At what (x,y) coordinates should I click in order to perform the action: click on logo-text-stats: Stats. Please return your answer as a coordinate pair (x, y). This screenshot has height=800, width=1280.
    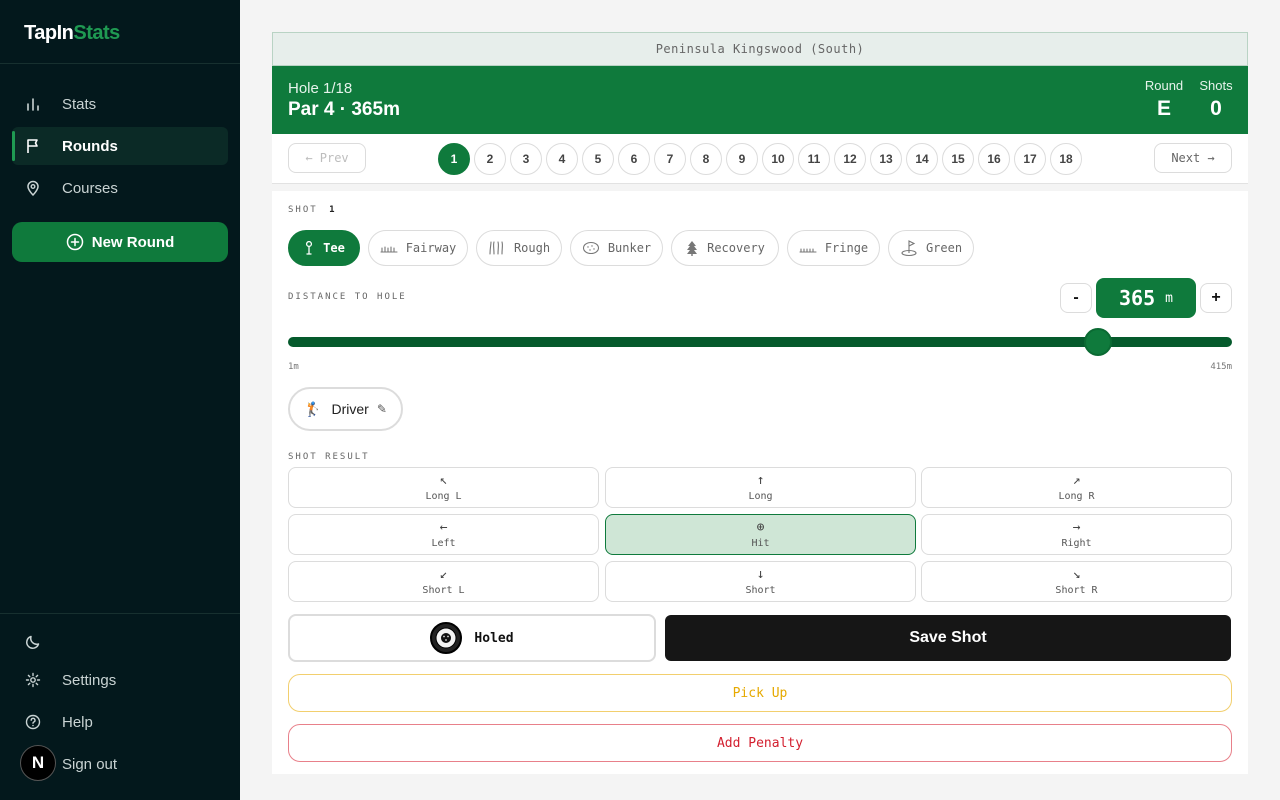
    Looking at the image, I should click on (96, 33).